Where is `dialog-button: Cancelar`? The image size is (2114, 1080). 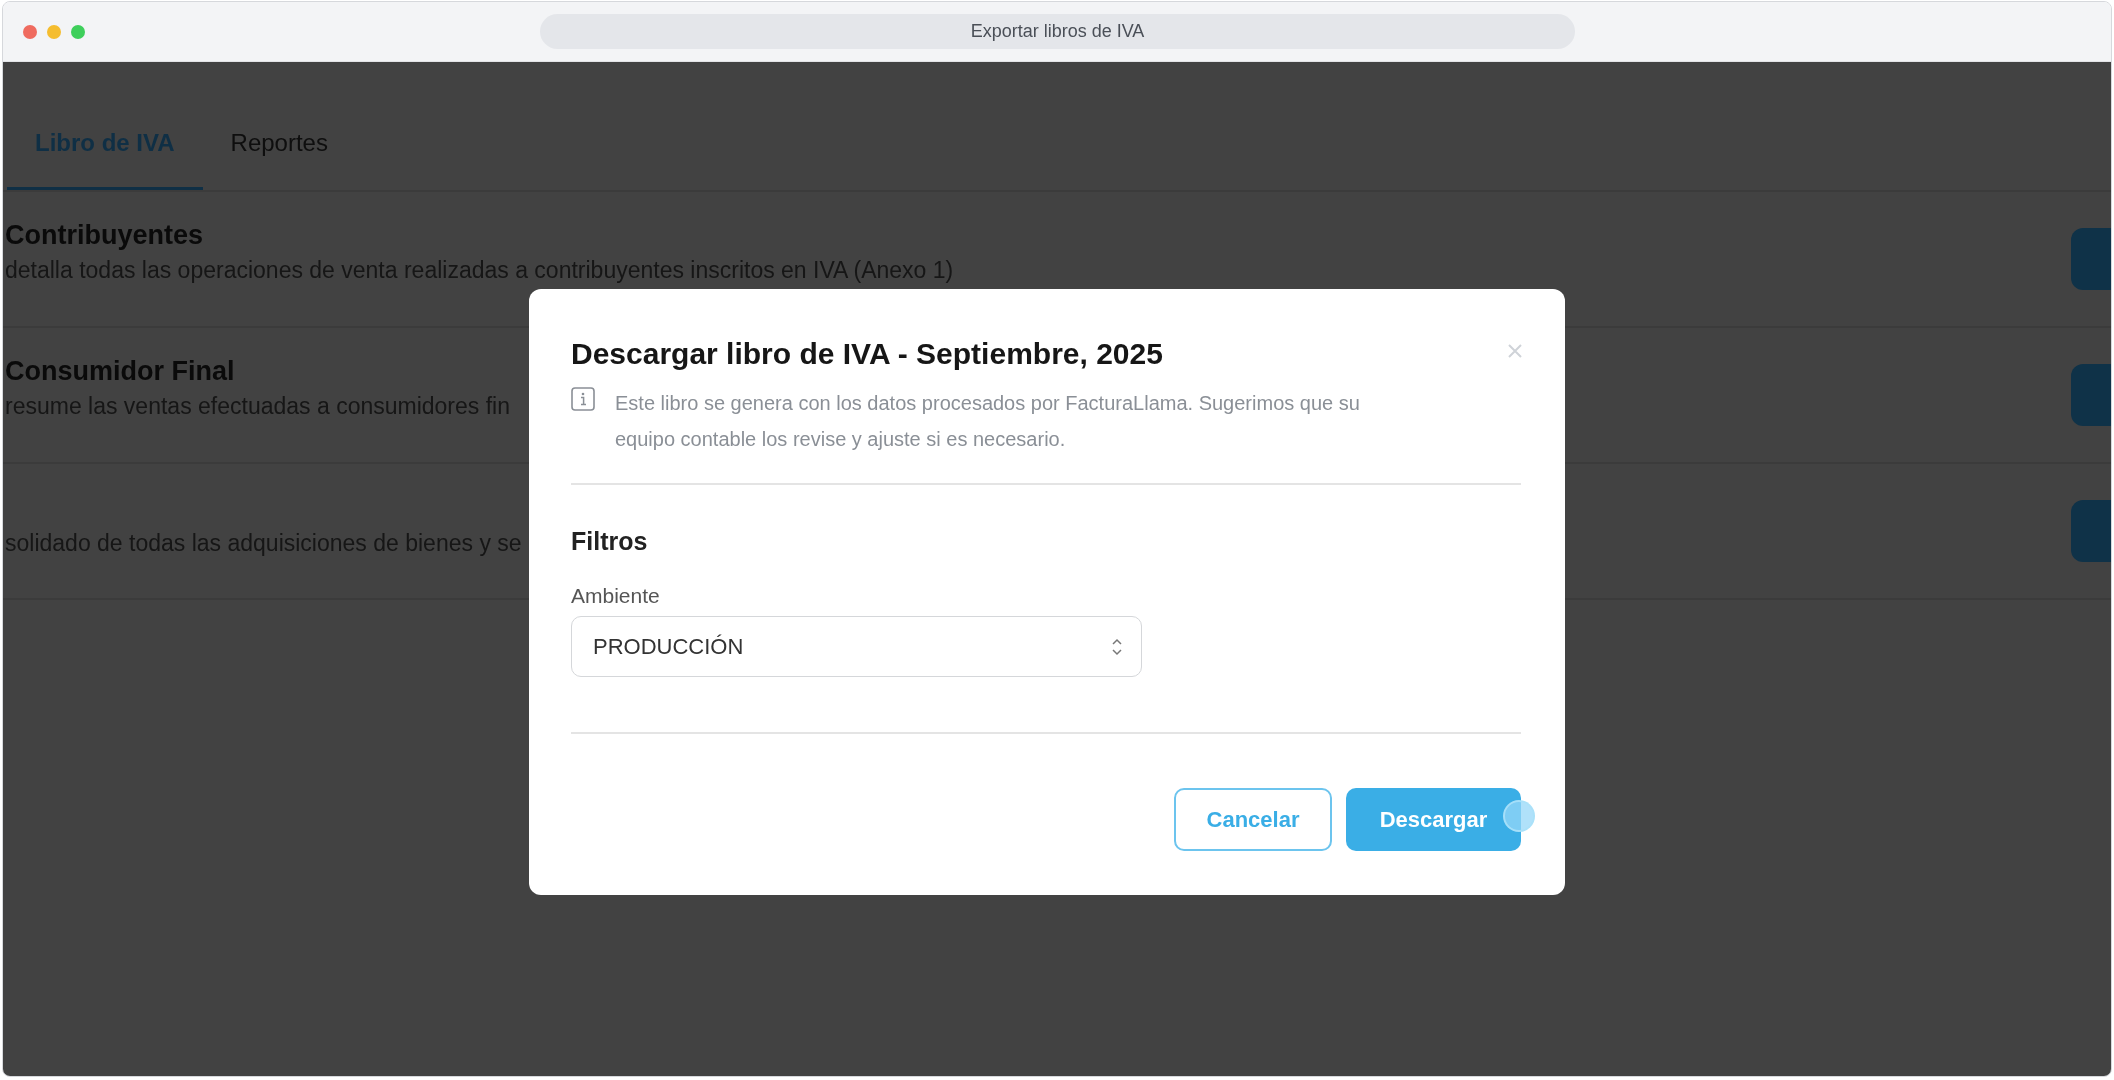 dialog-button: Cancelar is located at coordinates (1253, 819).